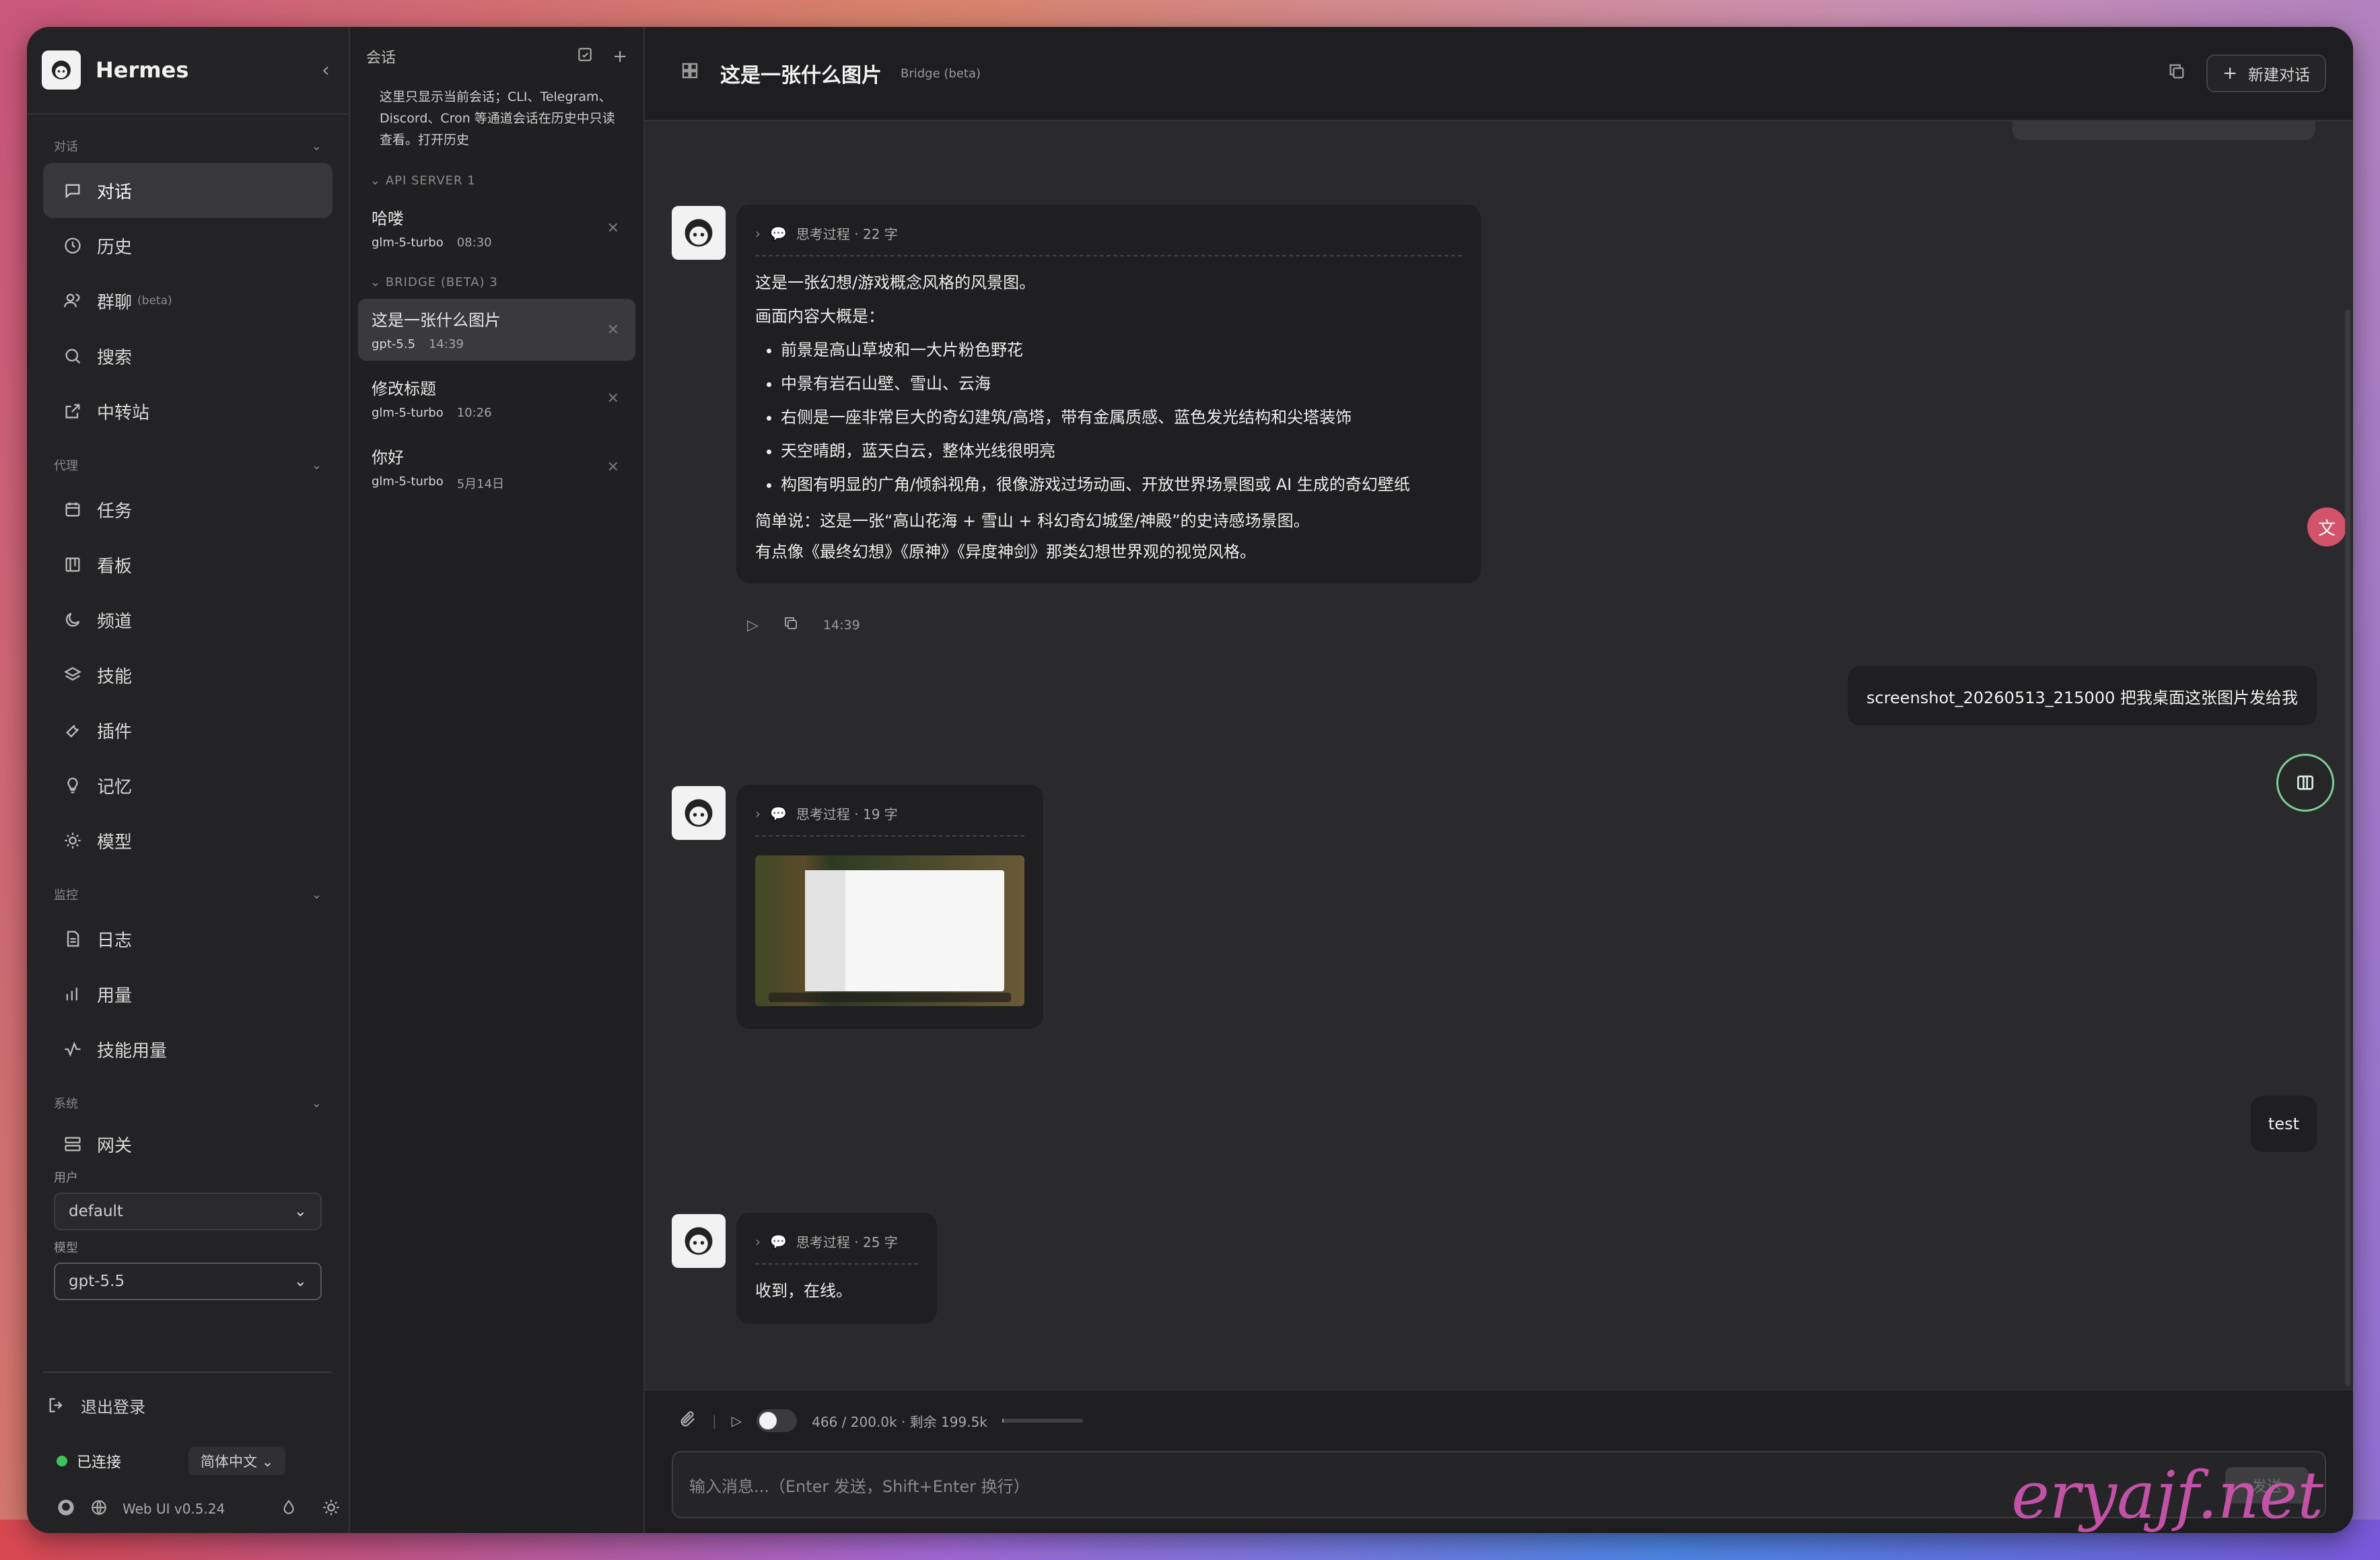 Image resolution: width=2380 pixels, height=1560 pixels. I want to click on sidebar-item-relay: 中转站, so click(187, 411).